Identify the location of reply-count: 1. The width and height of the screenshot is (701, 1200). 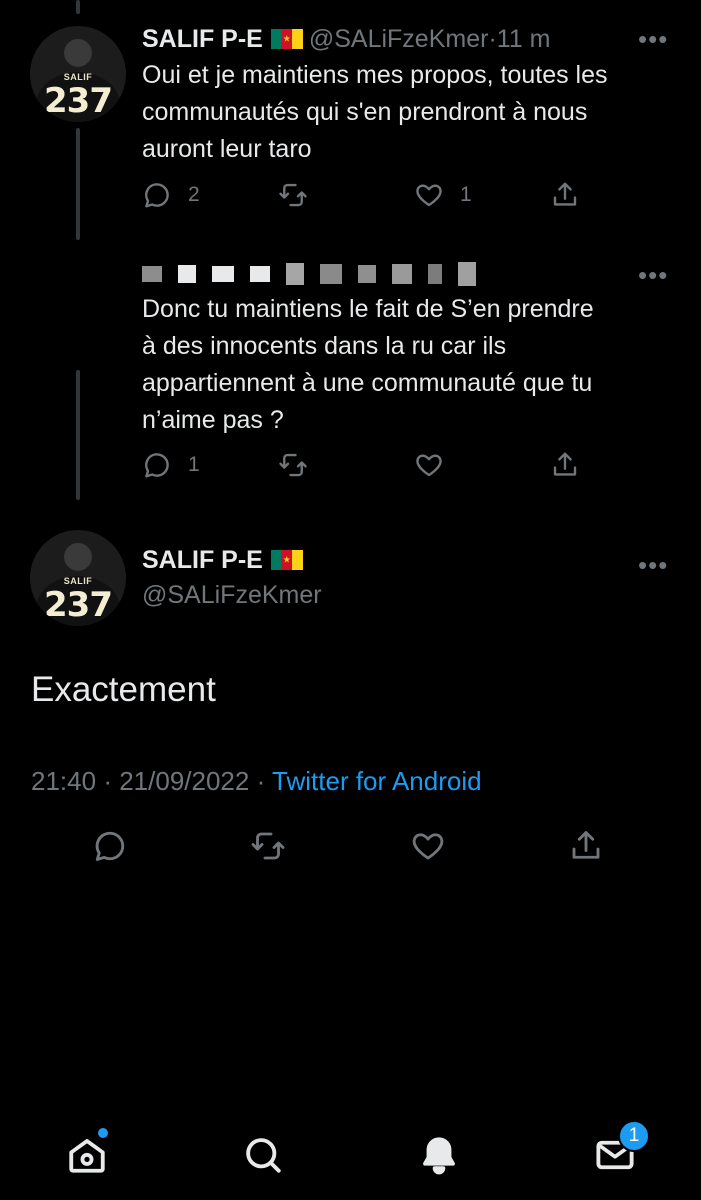
(194, 464).